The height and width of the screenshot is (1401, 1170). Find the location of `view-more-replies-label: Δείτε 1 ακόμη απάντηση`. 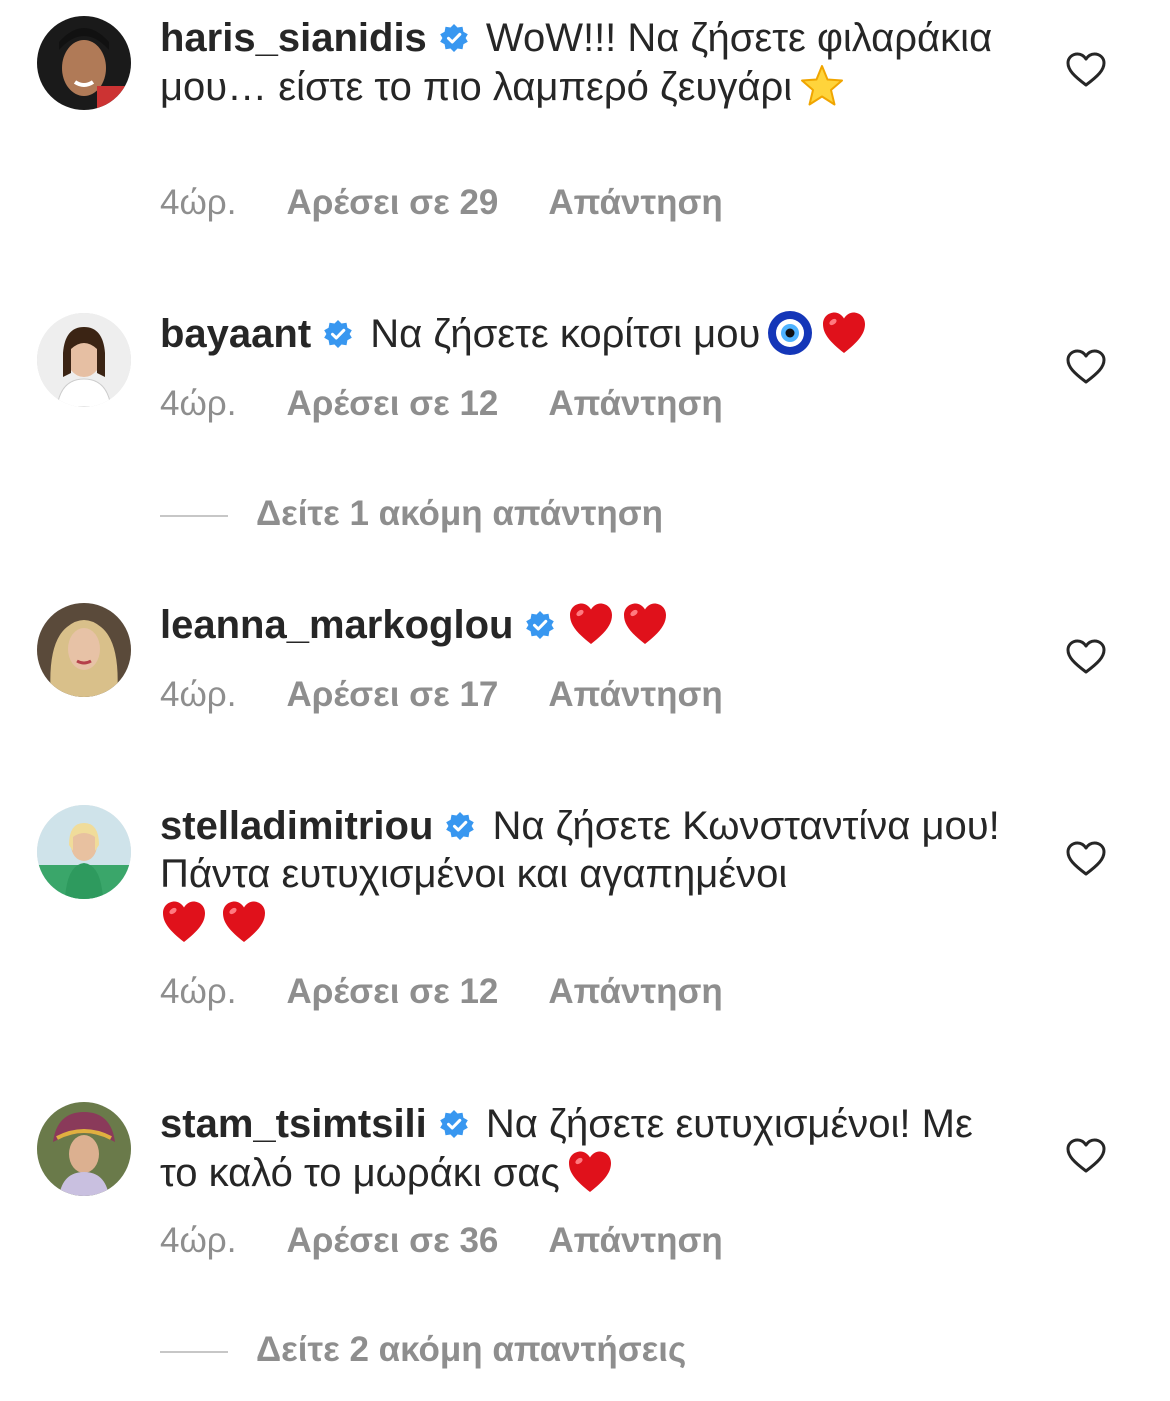

view-more-replies-label: Δείτε 1 ακόμη απάντηση is located at coordinates (460, 513).